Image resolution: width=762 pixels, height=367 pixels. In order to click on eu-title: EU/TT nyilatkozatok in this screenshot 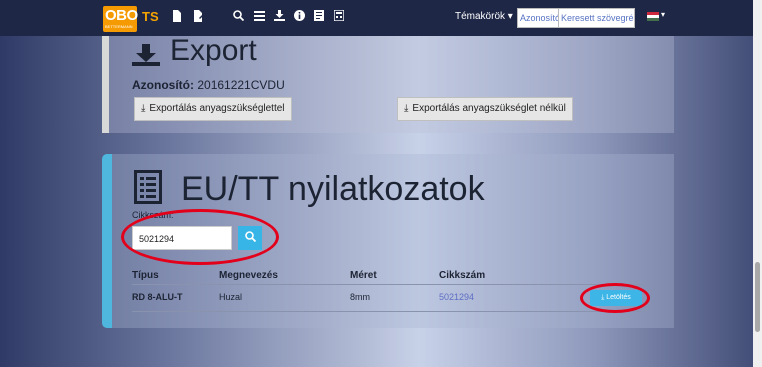, I will do `click(333, 189)`.